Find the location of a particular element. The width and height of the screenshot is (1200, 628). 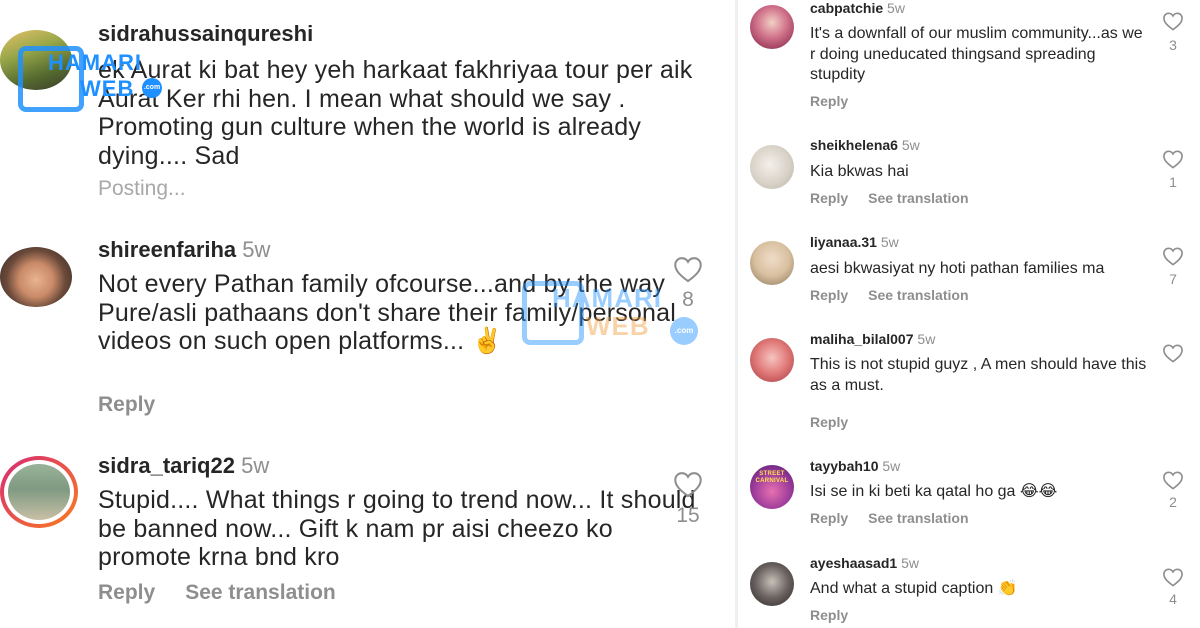

comment-text: Isi se in ki beti ka qatal ho ga 😂😂 is located at coordinates (934, 491).